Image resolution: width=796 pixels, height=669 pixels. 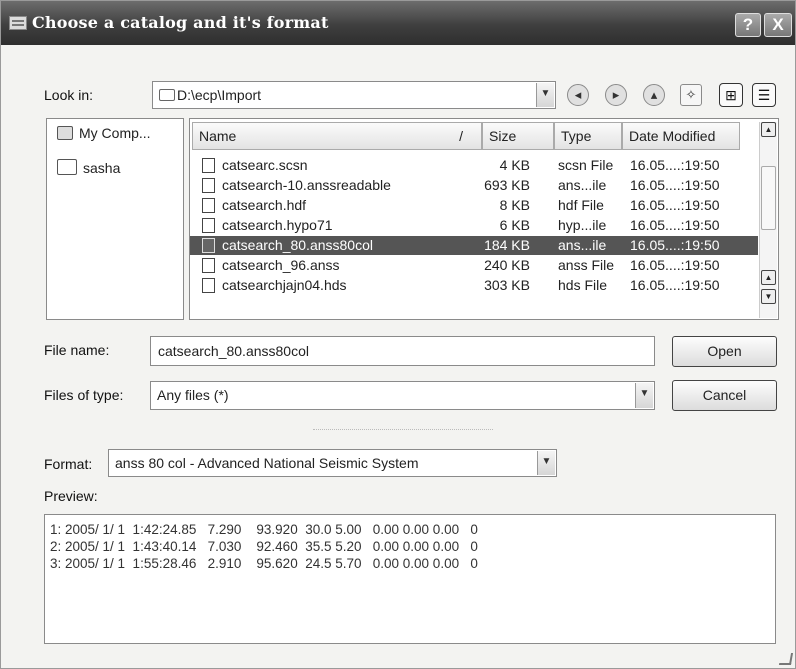 I want to click on column-header-type: Type, so click(x=588, y=136).